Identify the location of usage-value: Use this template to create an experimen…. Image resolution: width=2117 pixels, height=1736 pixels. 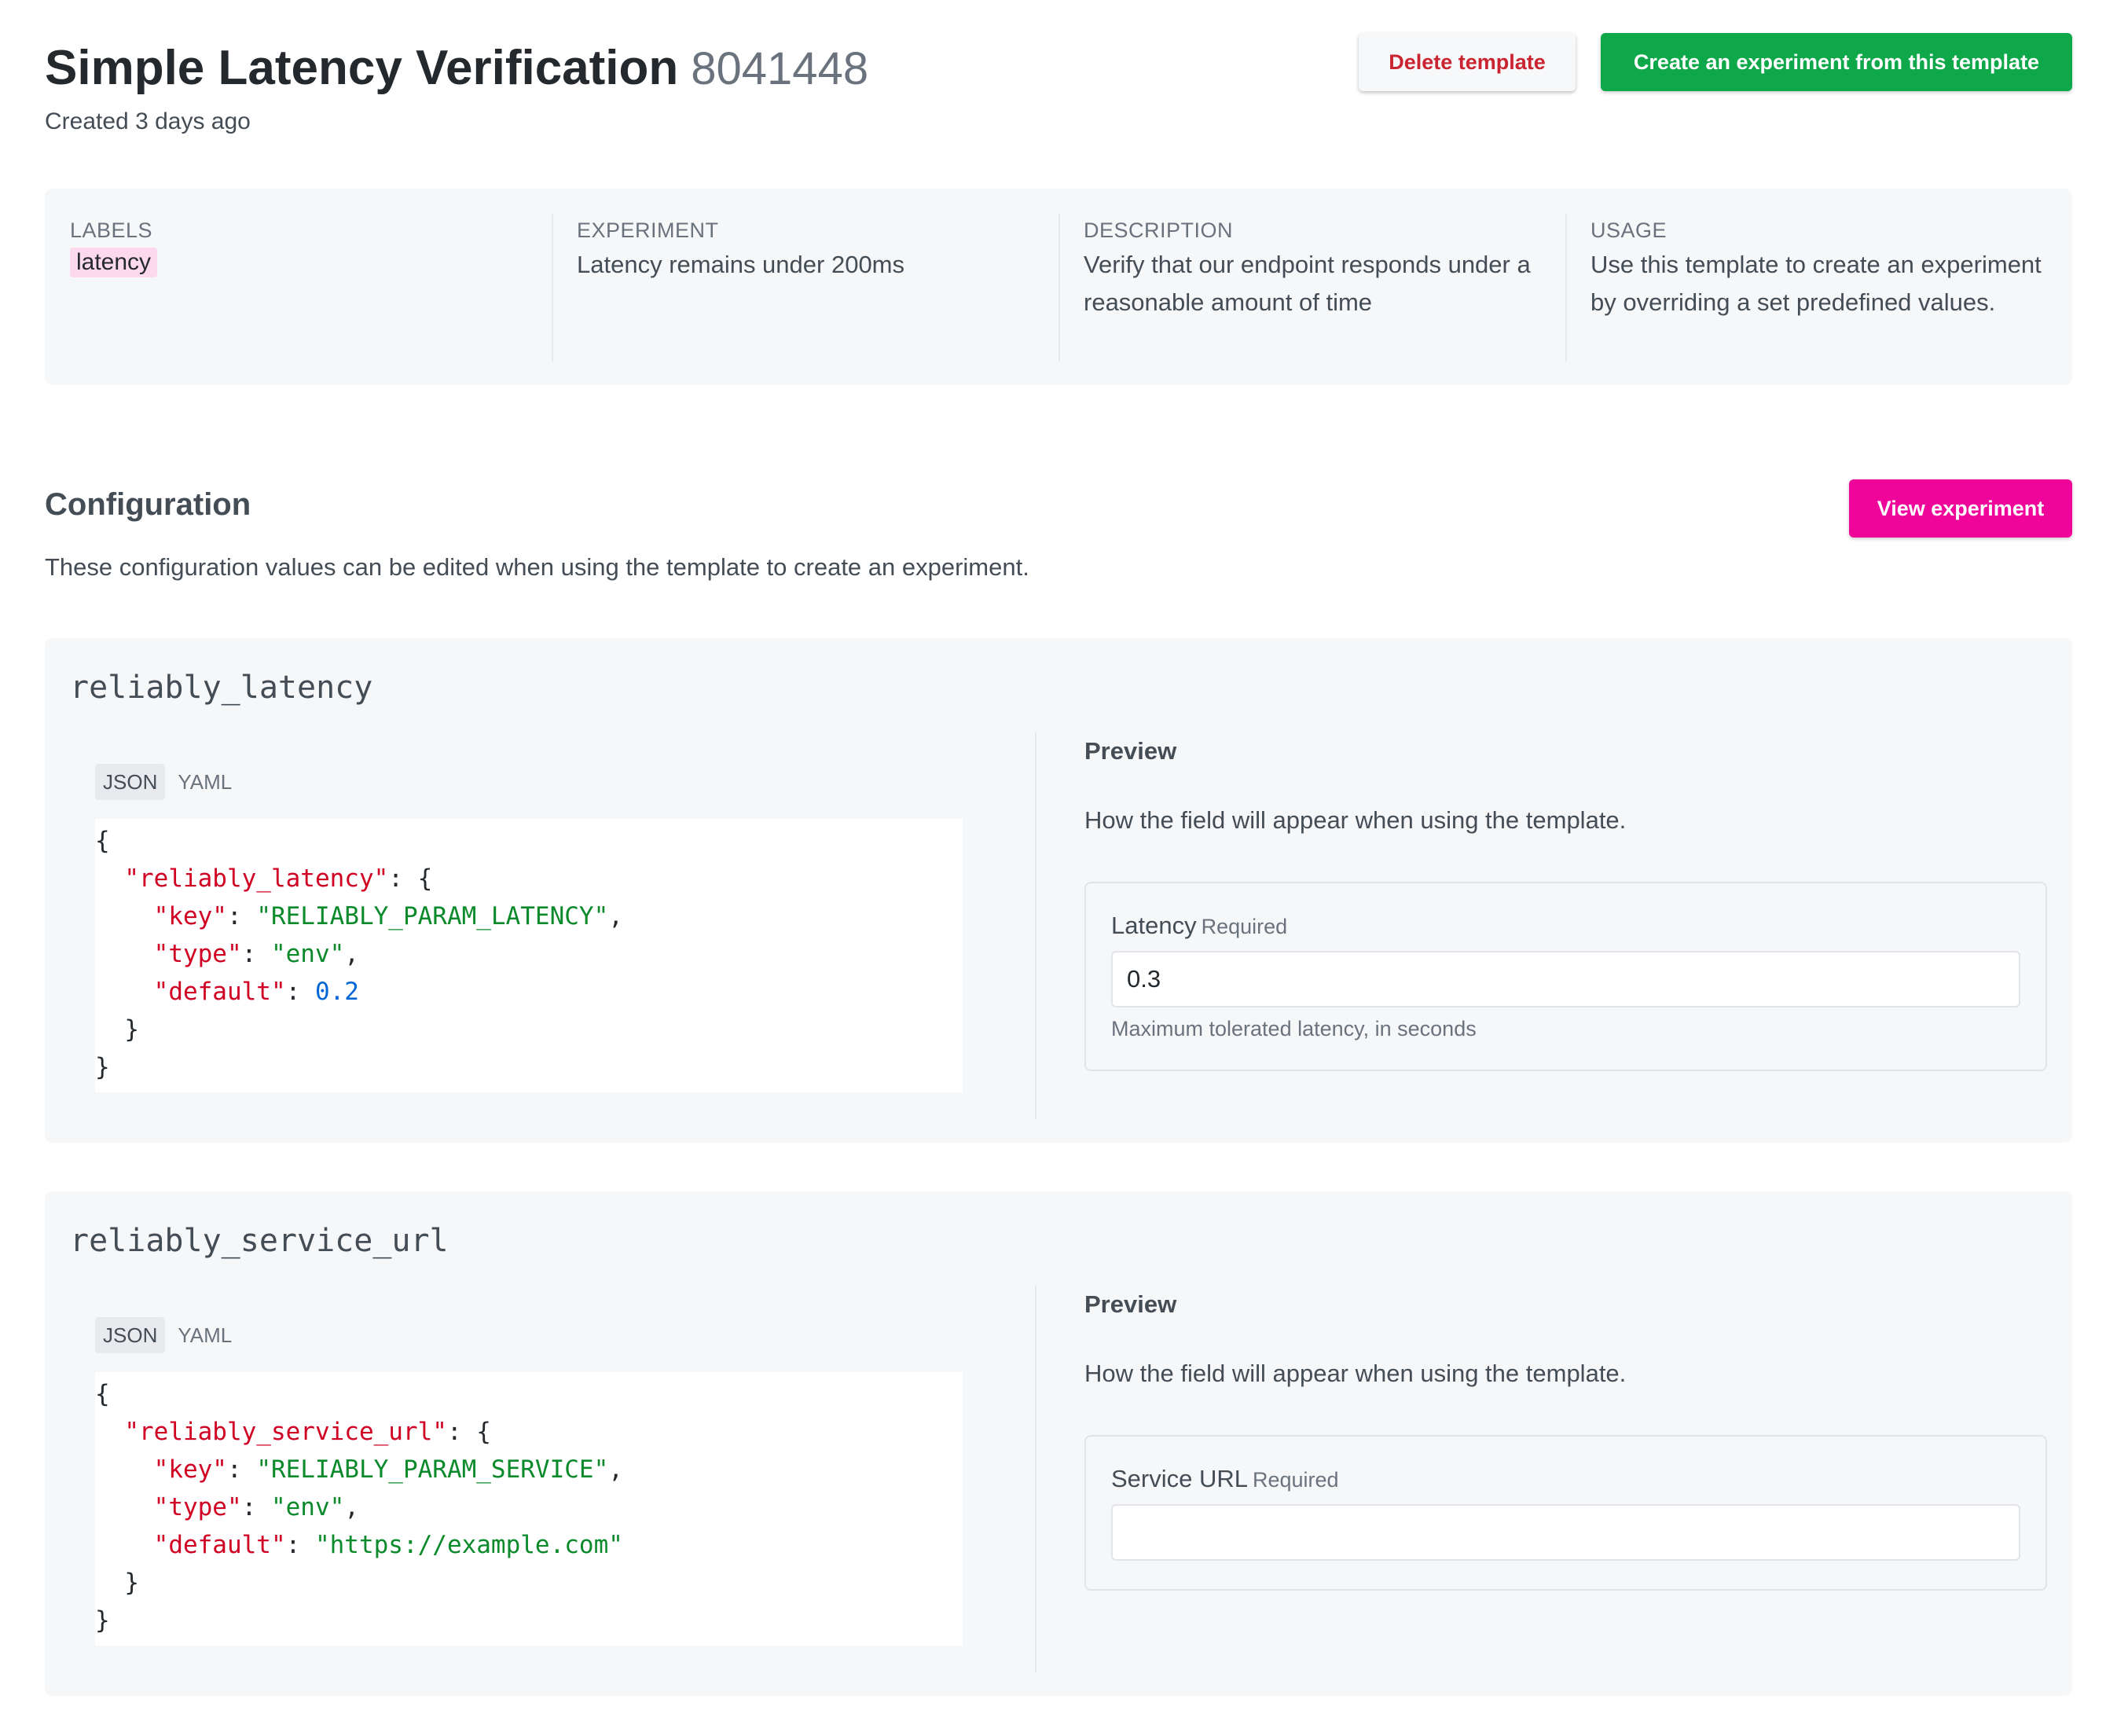
(1816, 283).